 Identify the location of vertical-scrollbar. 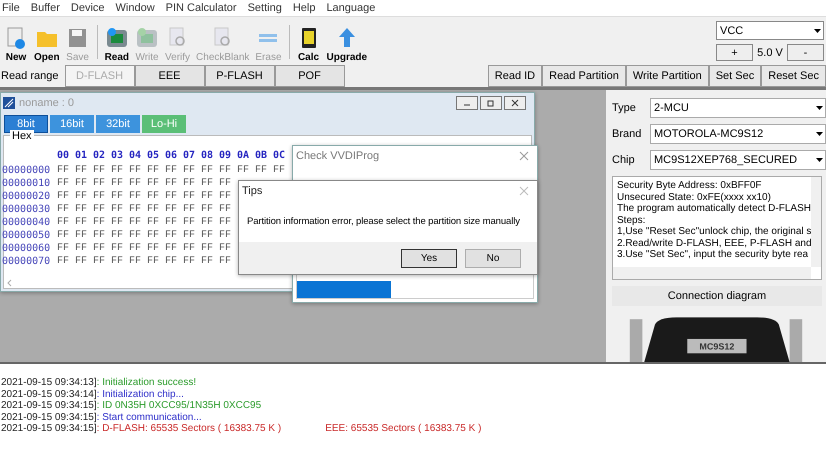
(816, 222).